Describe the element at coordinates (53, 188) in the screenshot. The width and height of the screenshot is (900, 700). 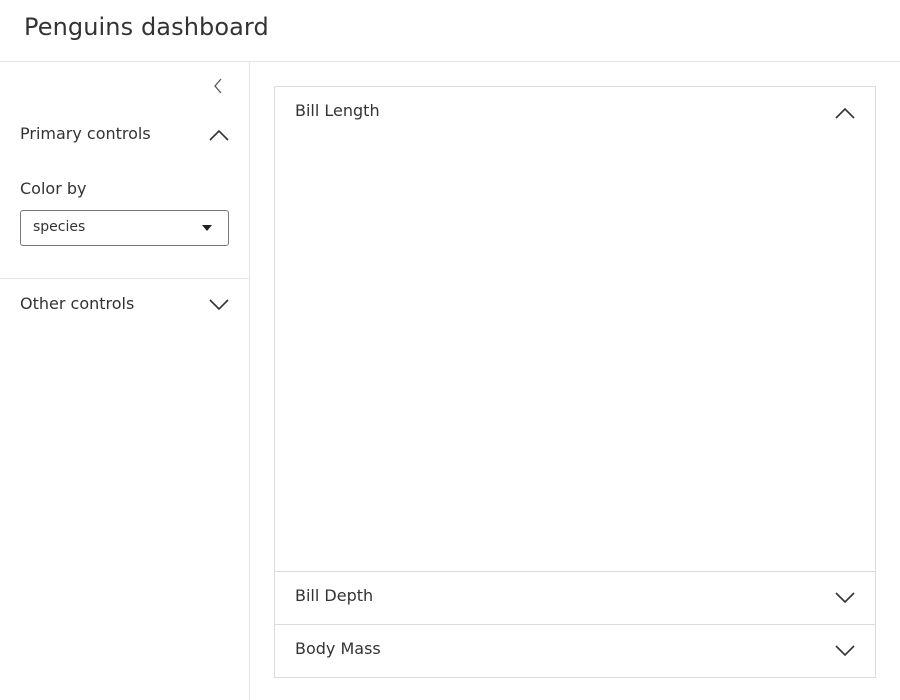
I see `color-by-label: Color by` at that location.